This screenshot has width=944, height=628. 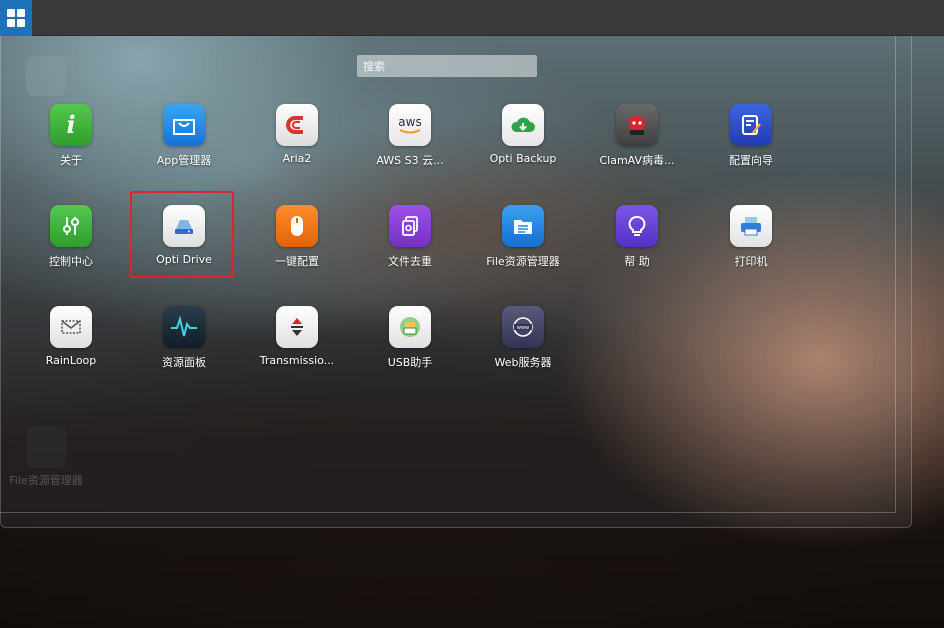 I want to click on aws-icon: aws, so click(x=410, y=125).